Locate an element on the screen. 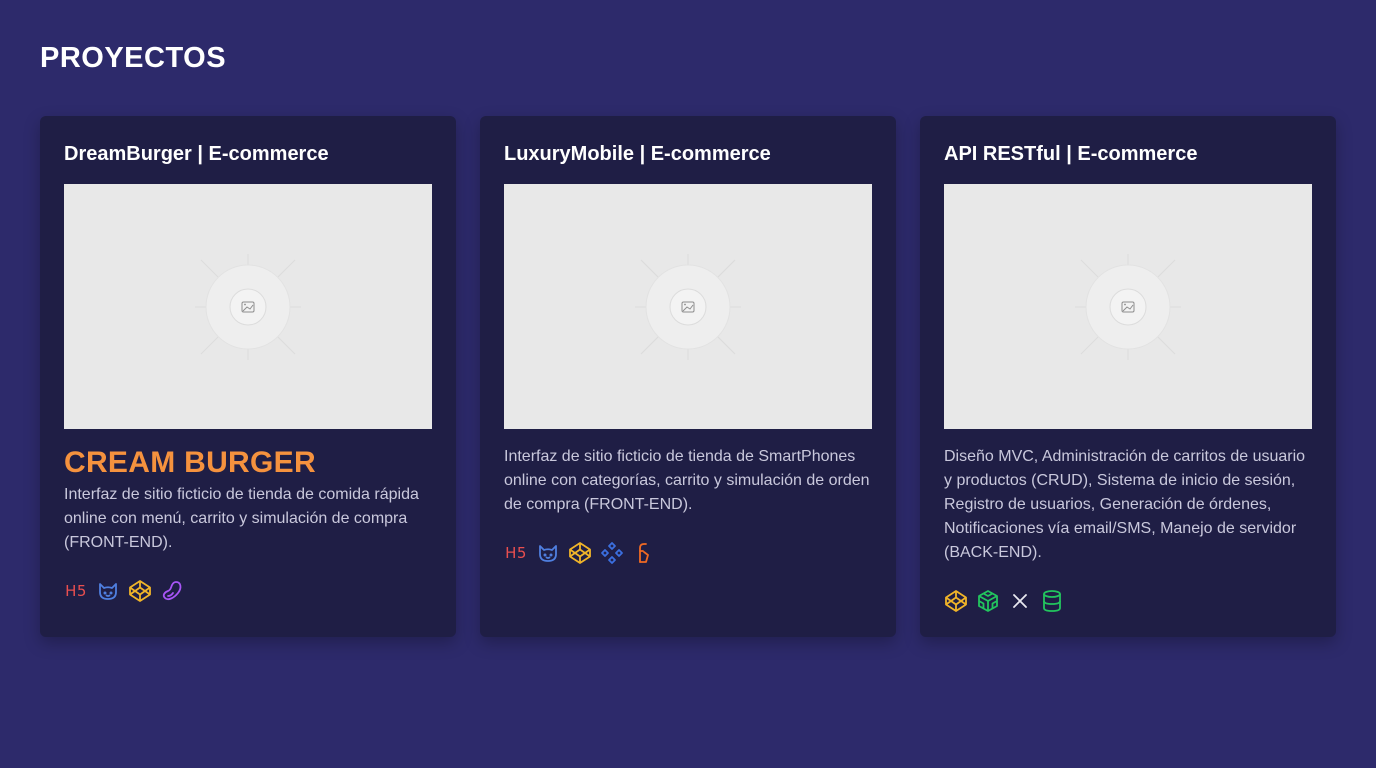 This screenshot has height=768, width=1376. express-x-icon is located at coordinates (1020, 601).